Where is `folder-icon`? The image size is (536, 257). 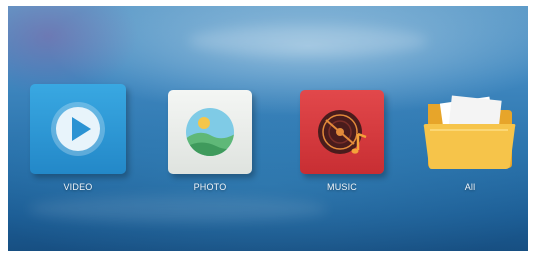 folder-icon is located at coordinates (469, 132).